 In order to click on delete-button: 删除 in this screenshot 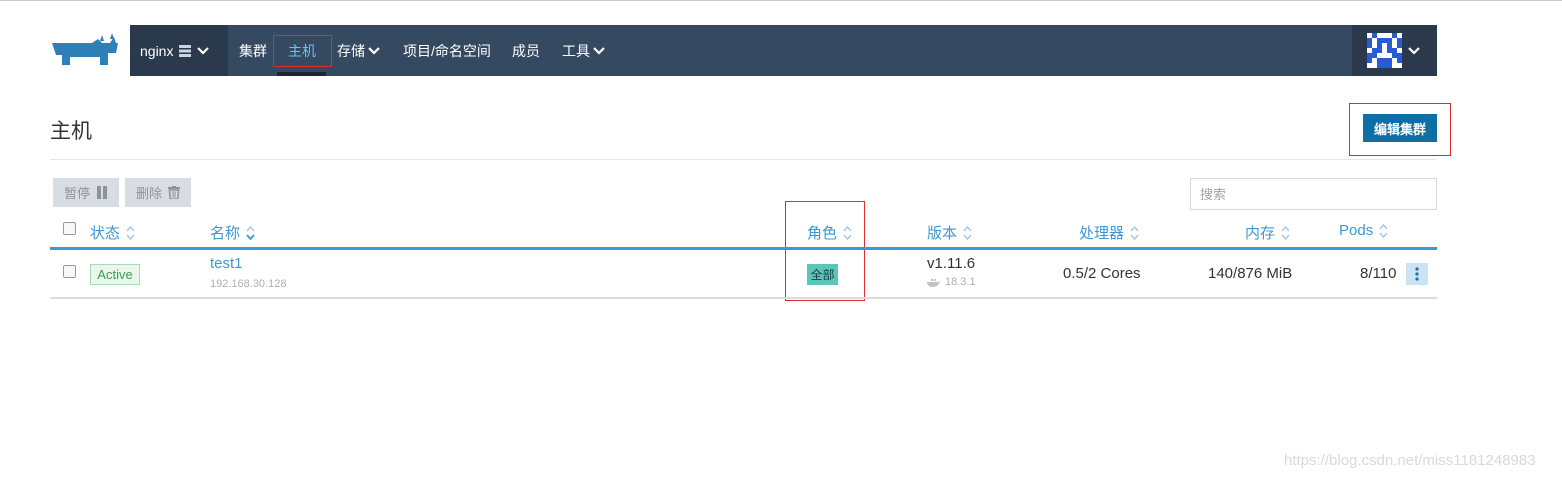, I will do `click(158, 192)`.